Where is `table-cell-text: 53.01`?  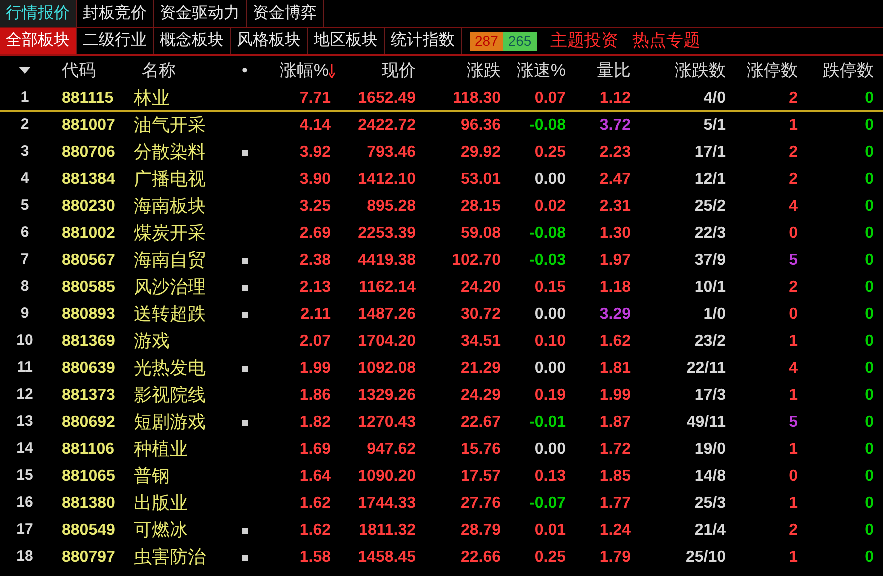
table-cell-text: 53.01 is located at coordinates (481, 180).